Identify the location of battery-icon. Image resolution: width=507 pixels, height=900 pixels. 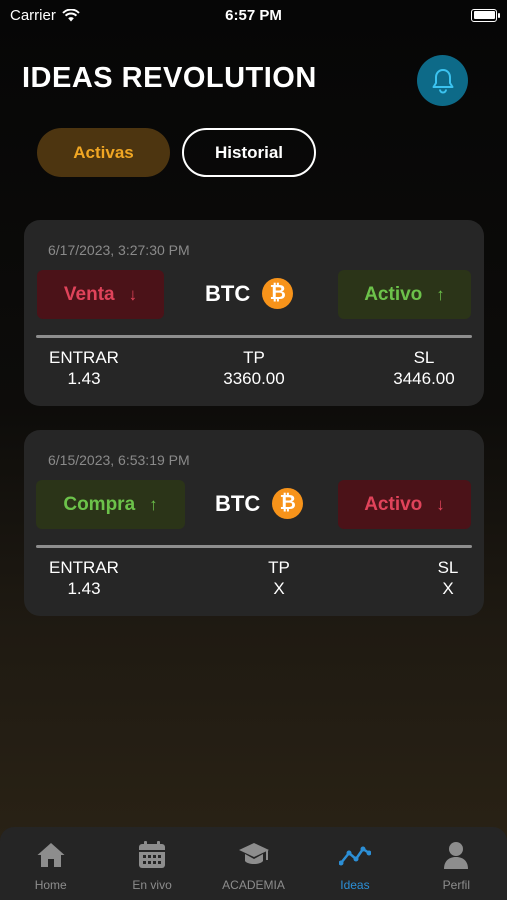
(485, 15).